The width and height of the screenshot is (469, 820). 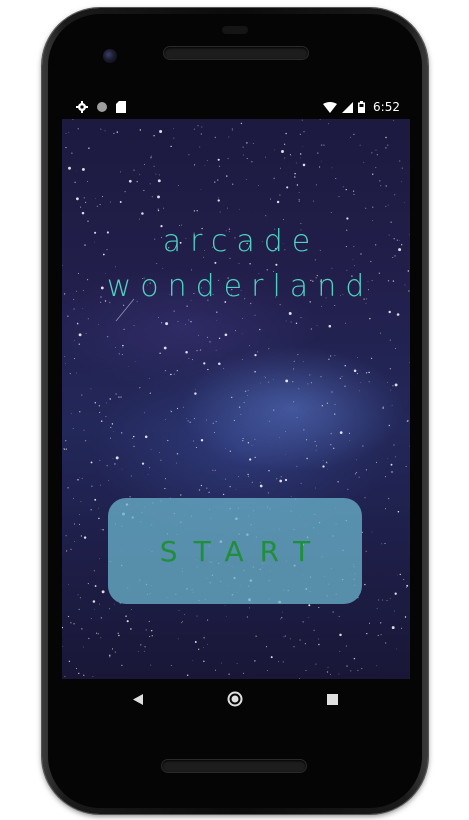 I want to click on recents-icon, so click(x=332, y=699).